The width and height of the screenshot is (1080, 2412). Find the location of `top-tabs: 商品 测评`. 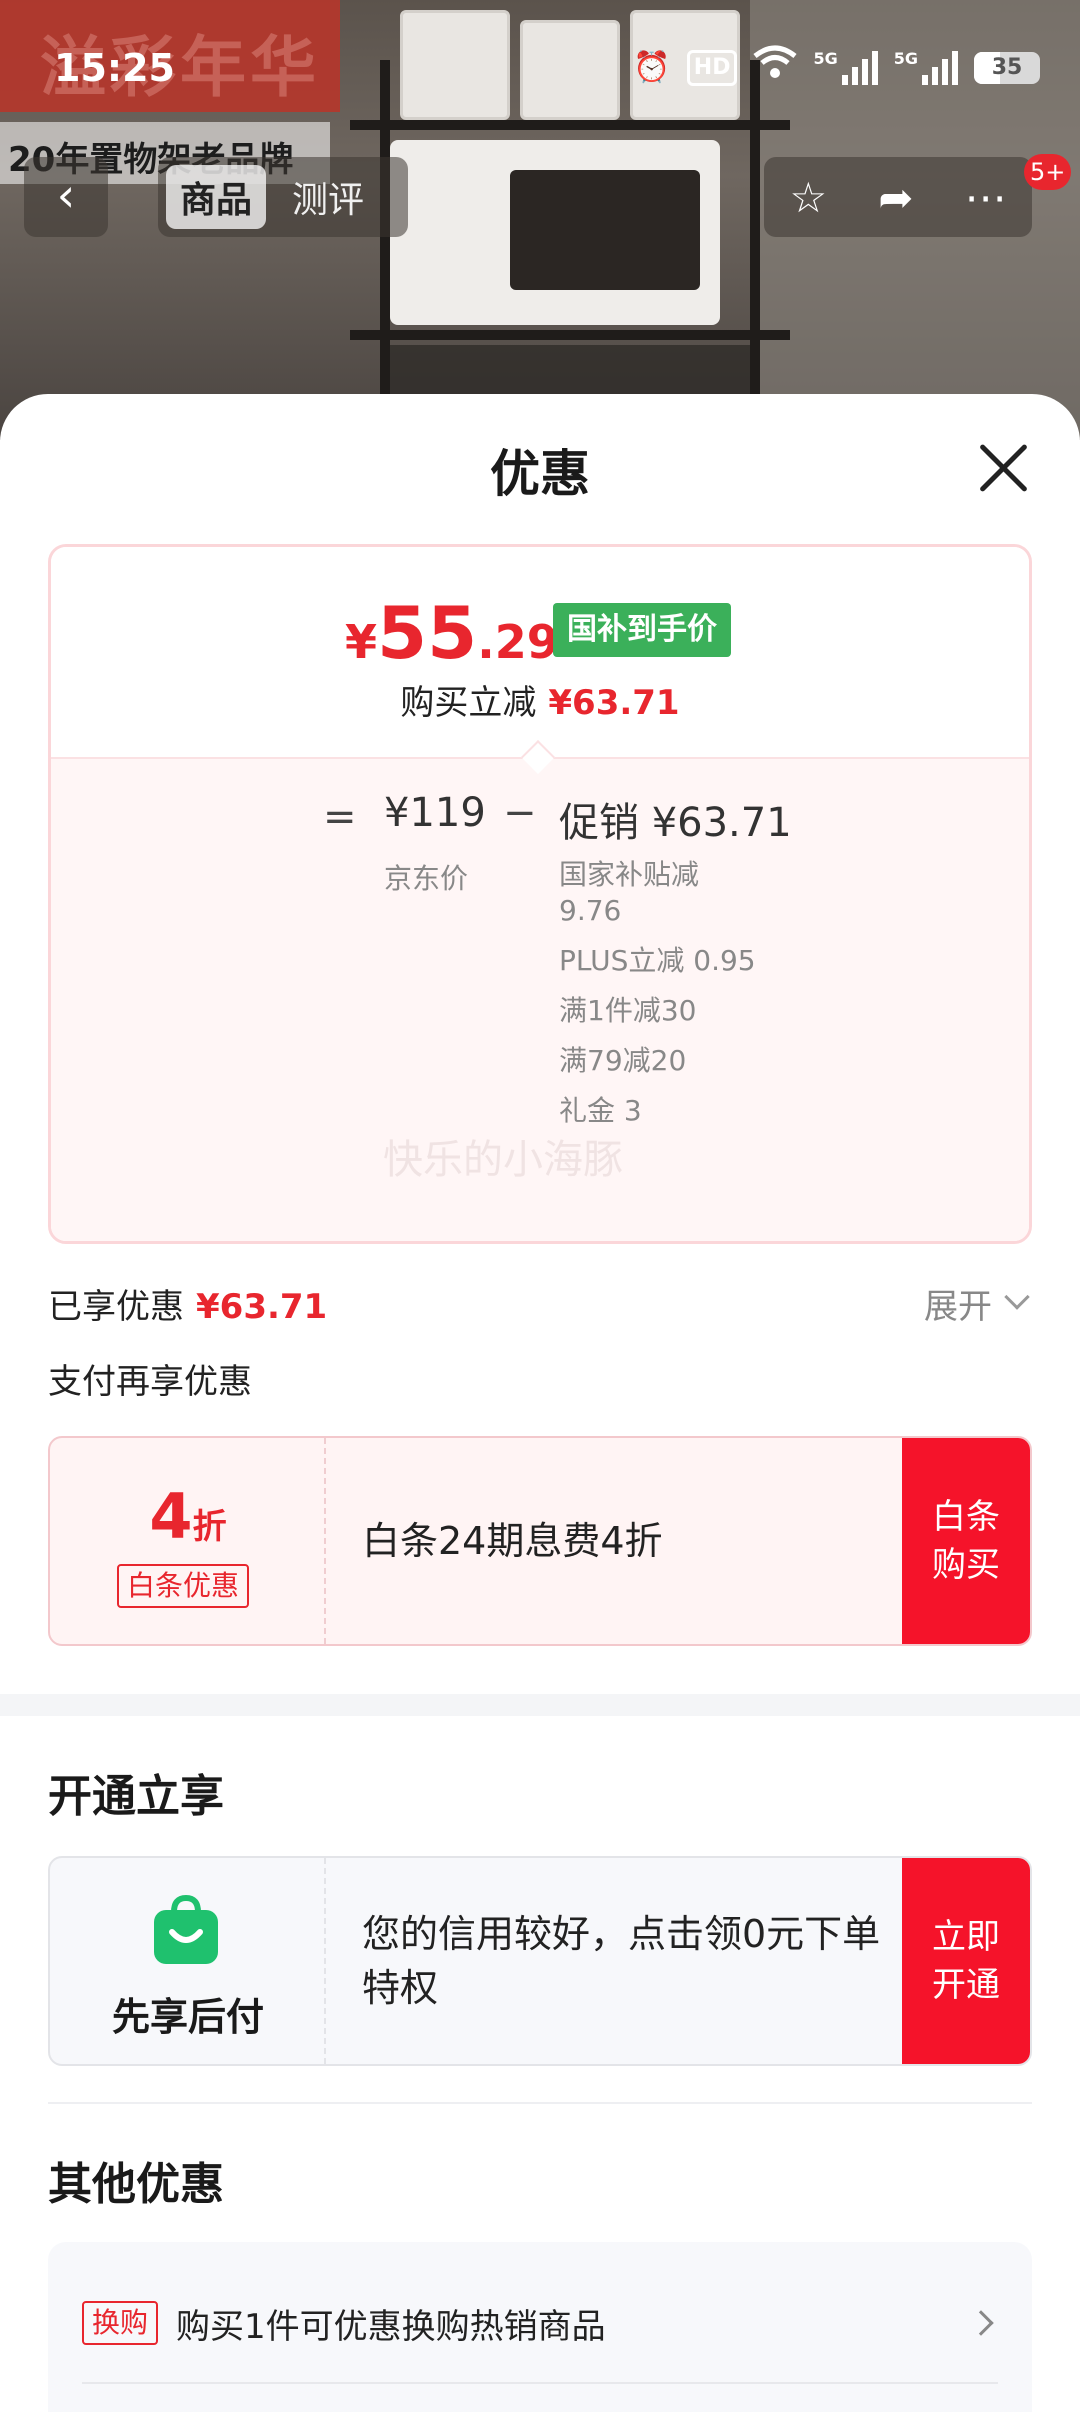

top-tabs: 商品 测评 is located at coordinates (283, 197).